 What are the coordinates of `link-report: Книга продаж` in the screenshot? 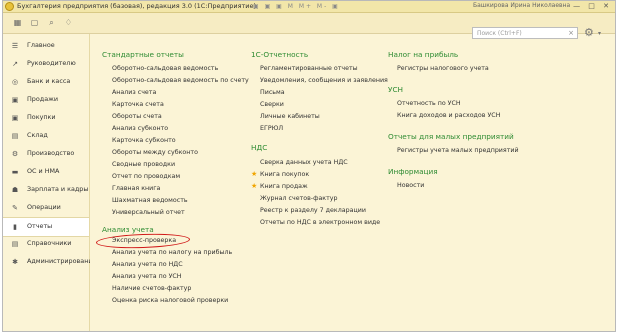 It's located at (284, 186).